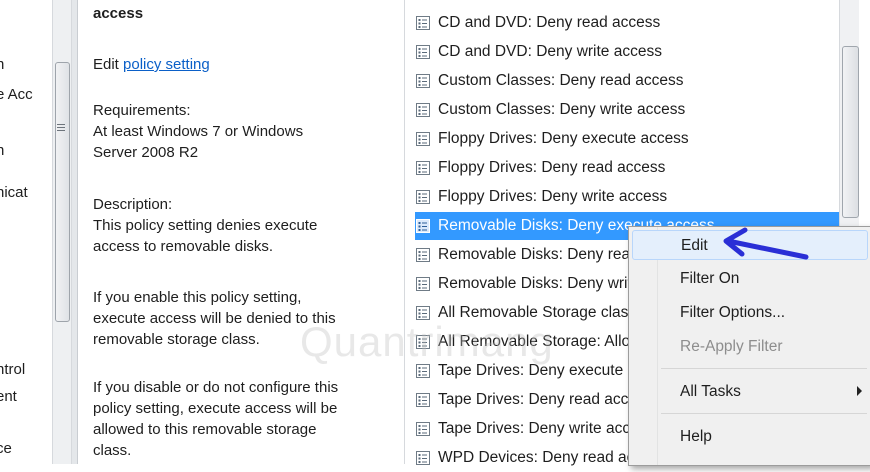 Image resolution: width=870 pixels, height=472 pixels. I want to click on requirements-text: Server 2008 R2, so click(146, 152).